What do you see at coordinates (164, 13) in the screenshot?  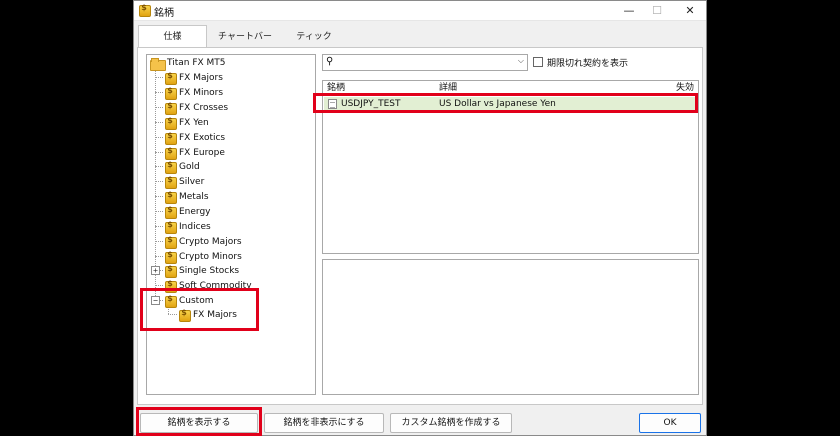 I see `window-title: 銘柄` at bounding box center [164, 13].